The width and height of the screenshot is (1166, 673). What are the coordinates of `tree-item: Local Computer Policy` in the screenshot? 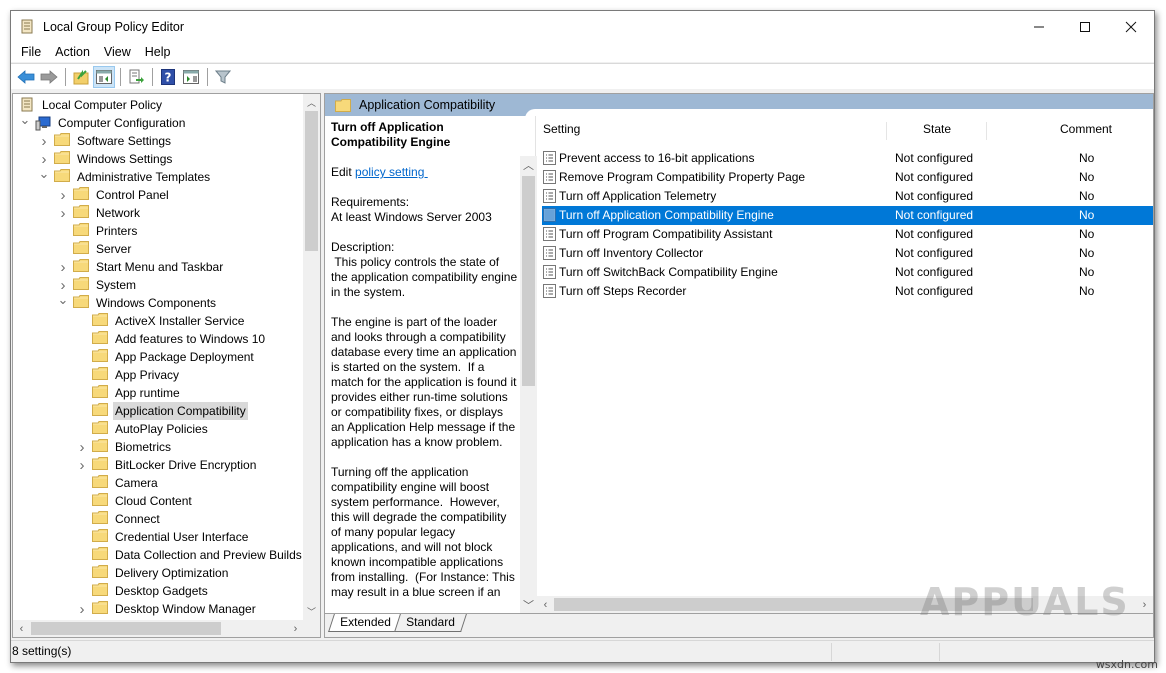 It's located at (91, 105).